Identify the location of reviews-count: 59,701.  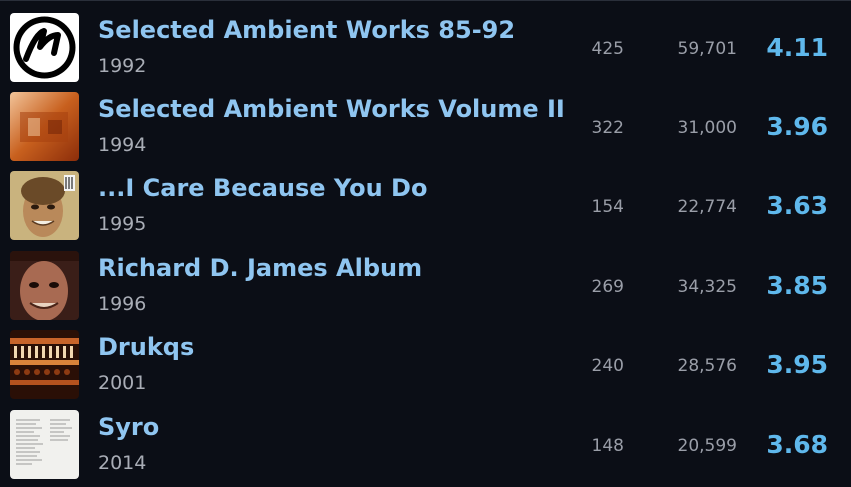
(707, 49).